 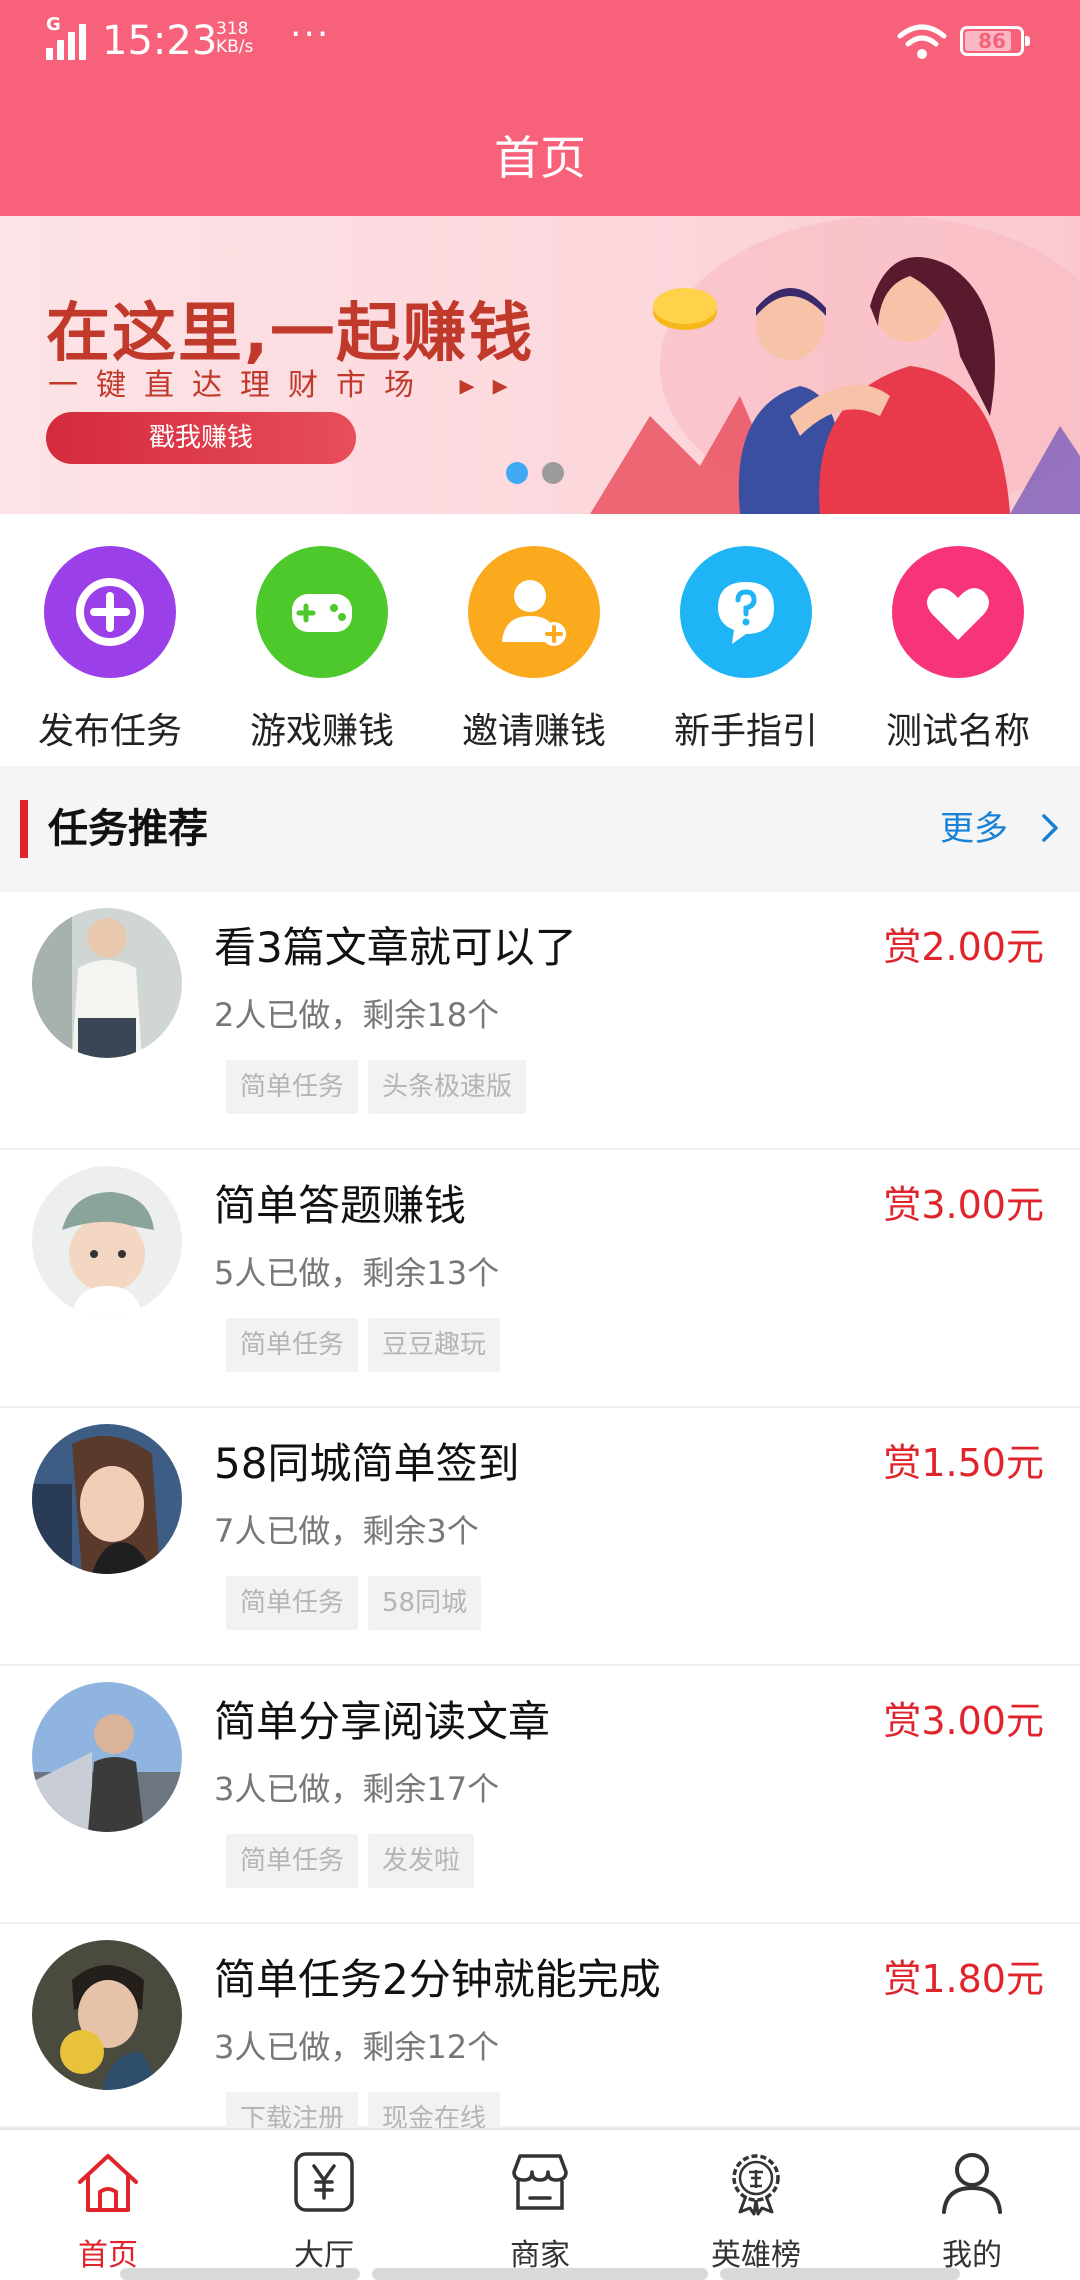 I want to click on quick-label: 游戏赚钱, so click(x=321, y=731).